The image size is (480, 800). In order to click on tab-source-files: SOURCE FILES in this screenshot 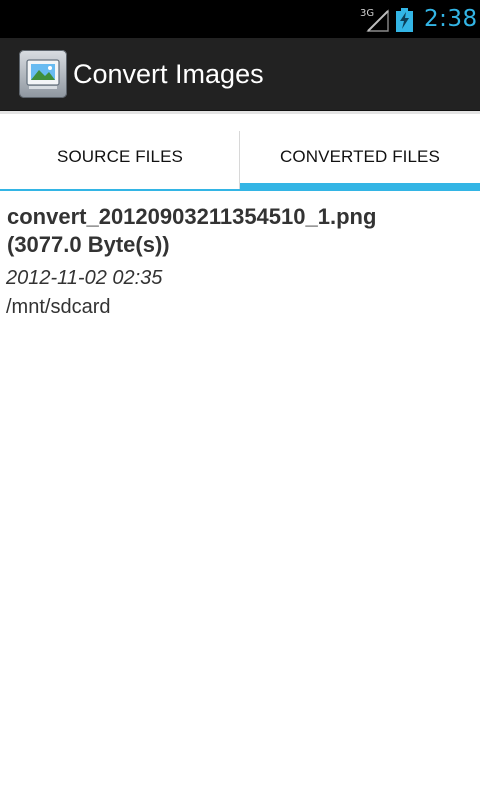, I will do `click(120, 151)`.